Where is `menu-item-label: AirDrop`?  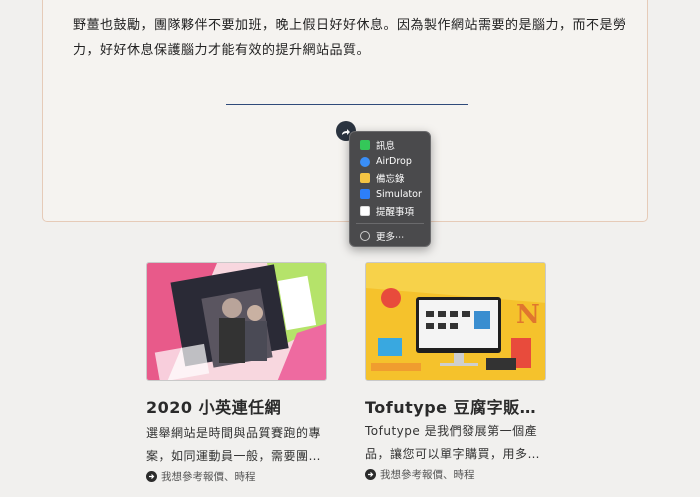
menu-item-label: AirDrop is located at coordinates (394, 162).